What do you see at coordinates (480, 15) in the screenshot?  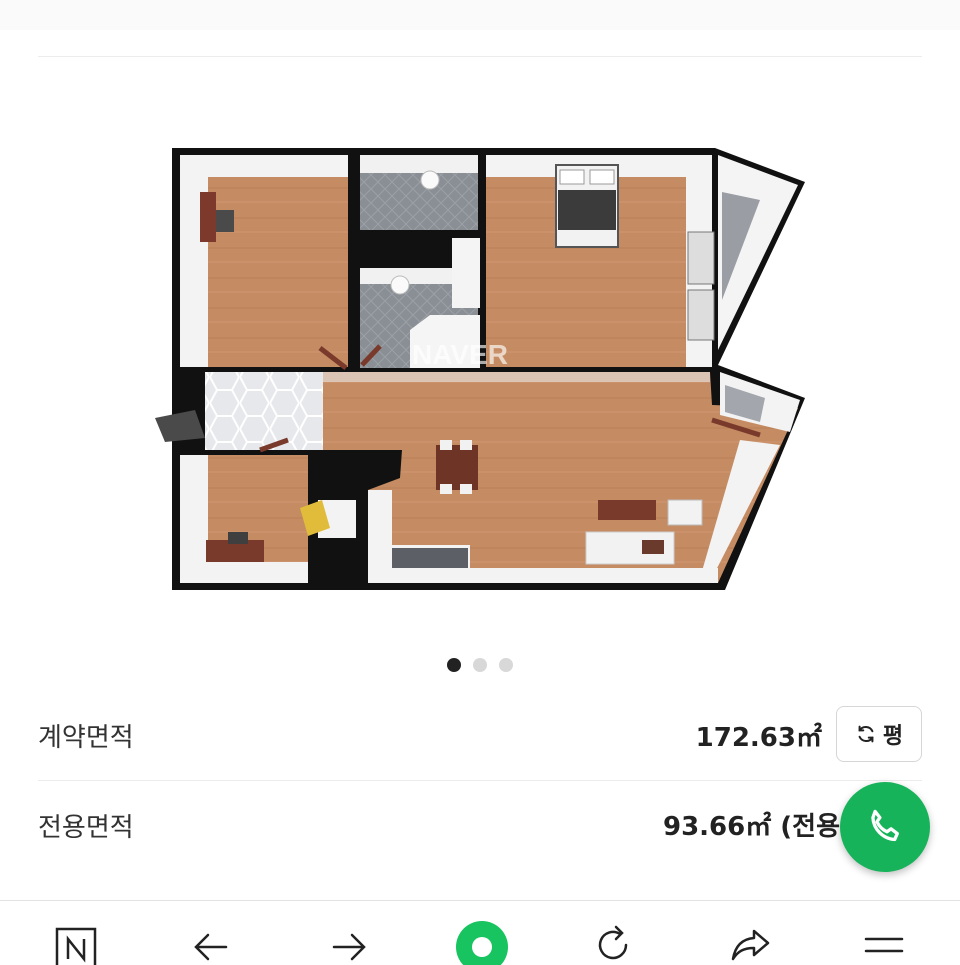 I see `top-bar` at bounding box center [480, 15].